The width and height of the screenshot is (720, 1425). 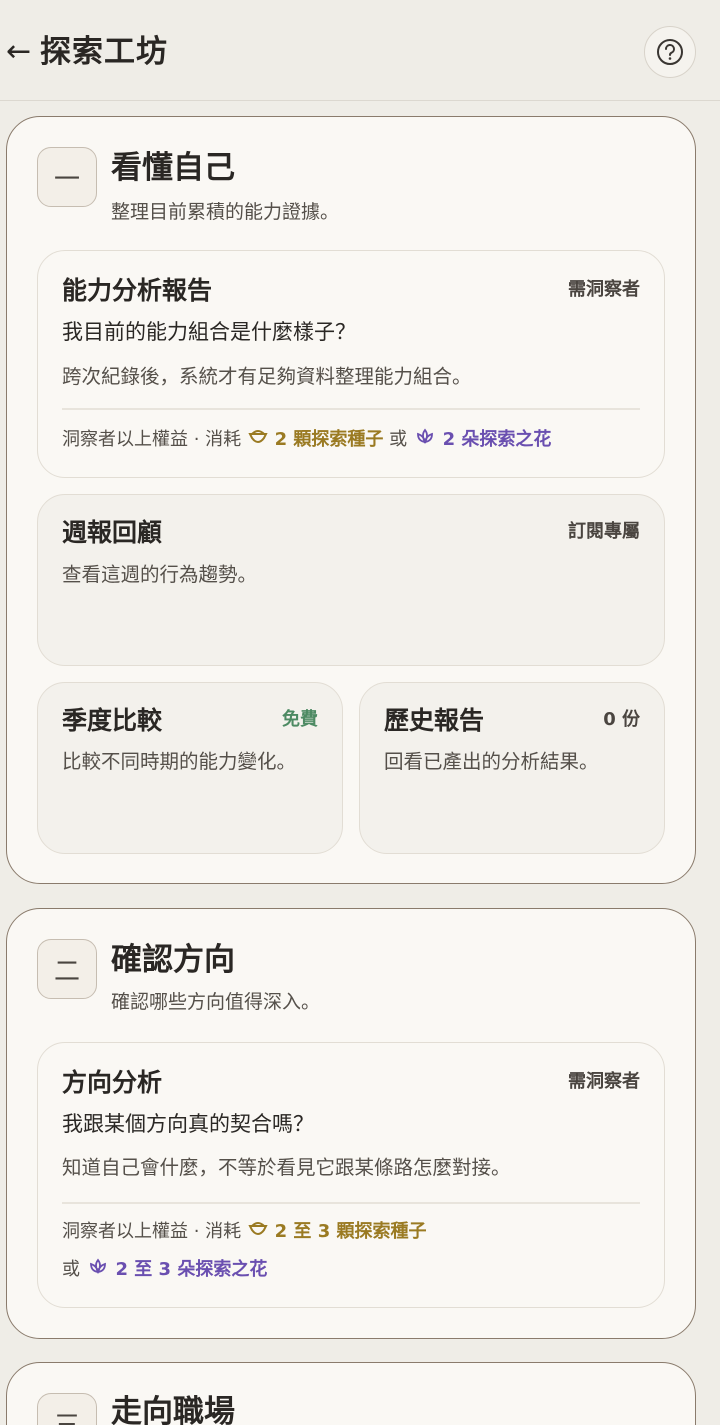 I want to click on section-title: 看懂自己, so click(x=173, y=168).